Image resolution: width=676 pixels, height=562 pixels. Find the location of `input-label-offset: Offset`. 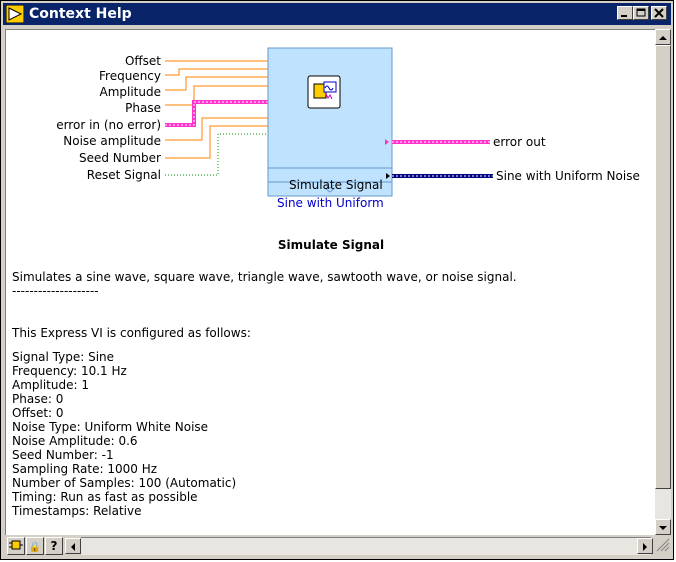

input-label-offset: Offset is located at coordinates (142, 61).